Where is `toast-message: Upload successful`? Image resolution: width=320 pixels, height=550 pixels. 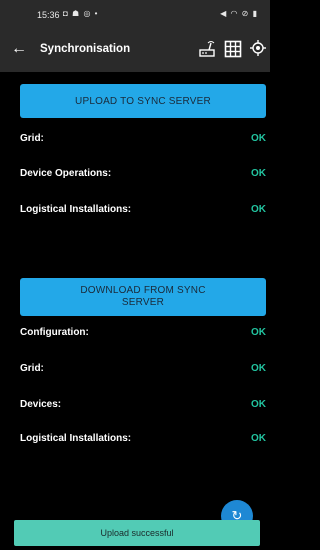 toast-message: Upload successful is located at coordinates (137, 533).